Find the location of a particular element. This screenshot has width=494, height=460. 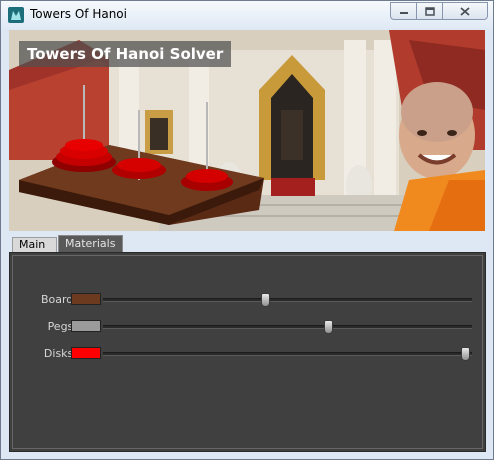

board-slider-handle is located at coordinates (266, 300).